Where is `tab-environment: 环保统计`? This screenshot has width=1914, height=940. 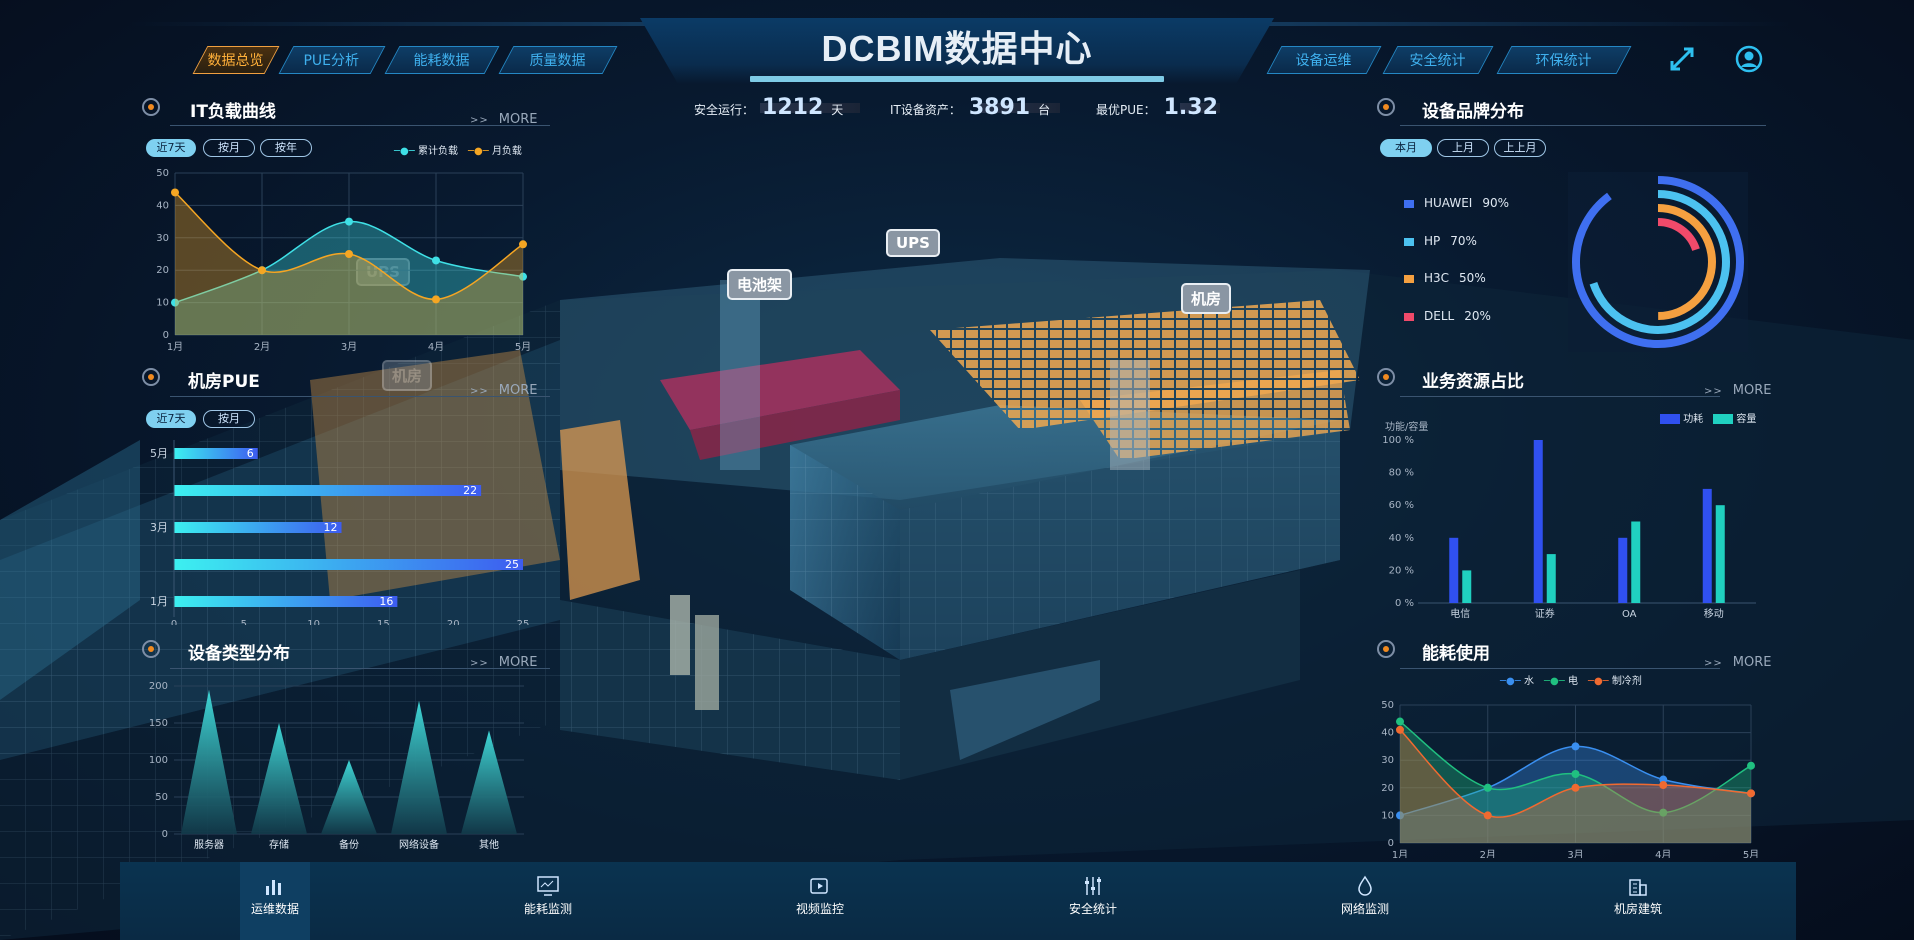
tab-environment: 环保统计 is located at coordinates (1564, 60).